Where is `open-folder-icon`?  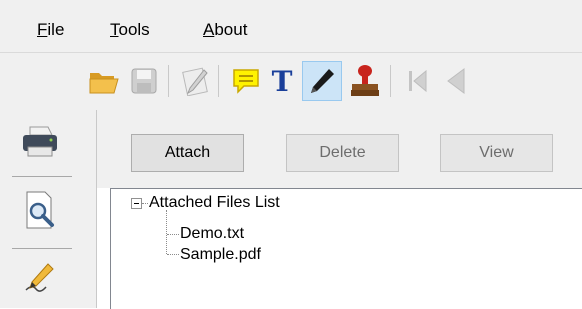 open-folder-icon is located at coordinates (104, 83).